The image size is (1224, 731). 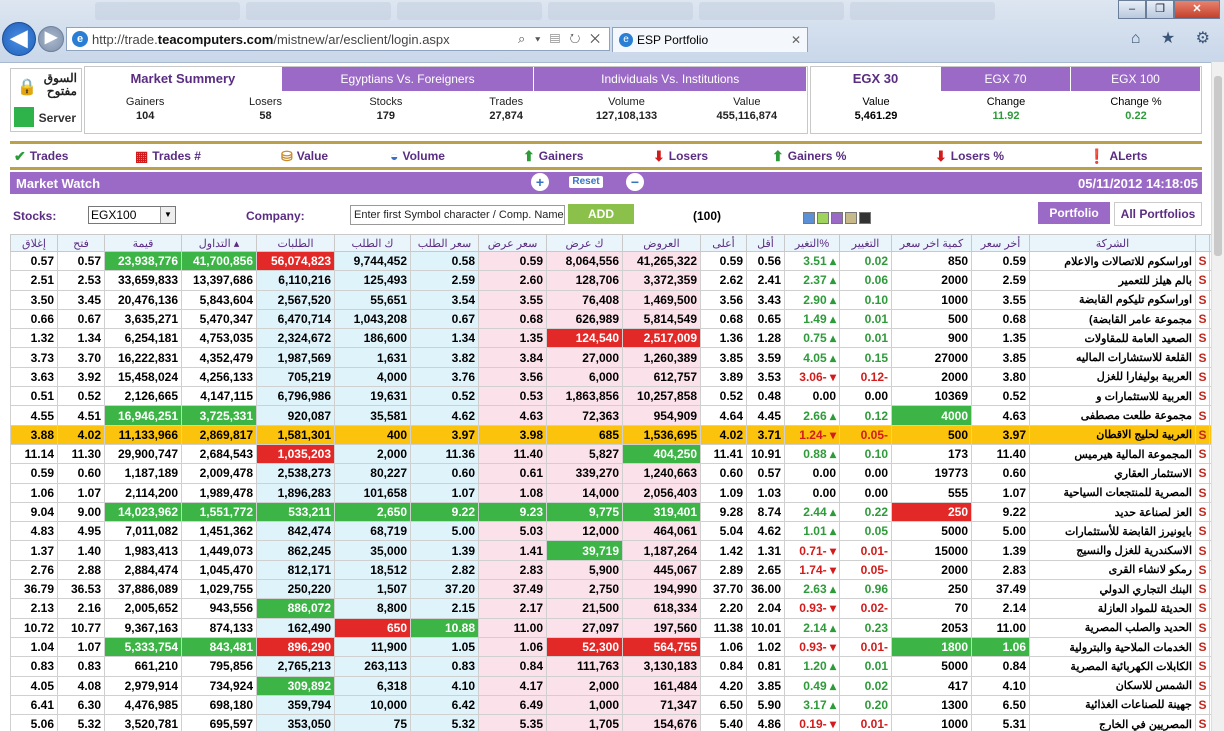 What do you see at coordinates (865, 218) in the screenshot?
I see `theme-swatch-black` at bounding box center [865, 218].